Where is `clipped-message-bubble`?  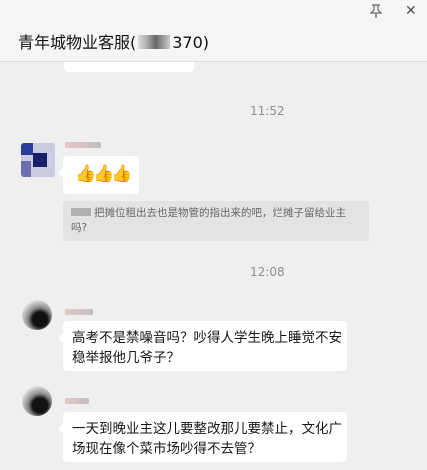
clipped-message-bubble is located at coordinates (129, 67).